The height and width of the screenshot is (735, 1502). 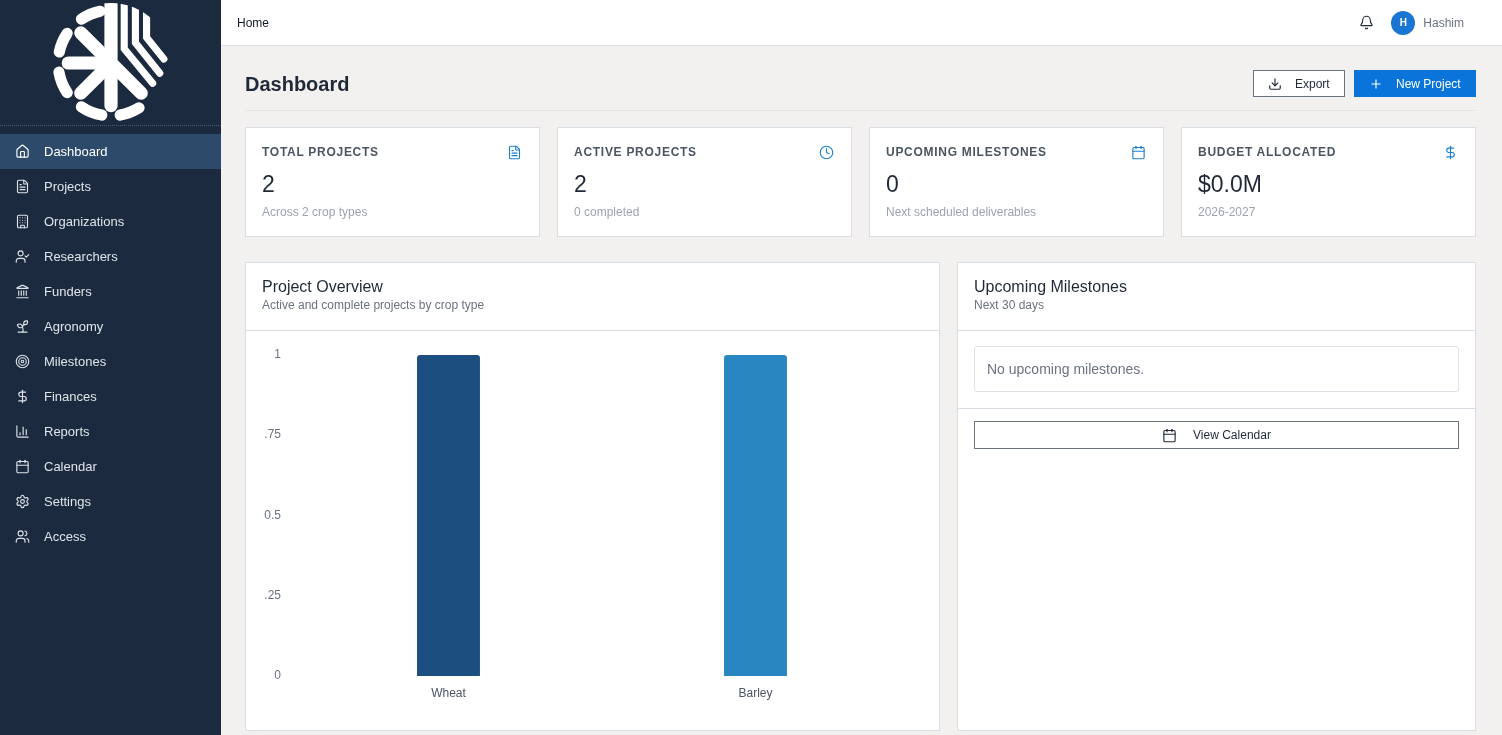 What do you see at coordinates (635, 152) in the screenshot?
I see `stat-label: ACTIVE PROJECTS` at bounding box center [635, 152].